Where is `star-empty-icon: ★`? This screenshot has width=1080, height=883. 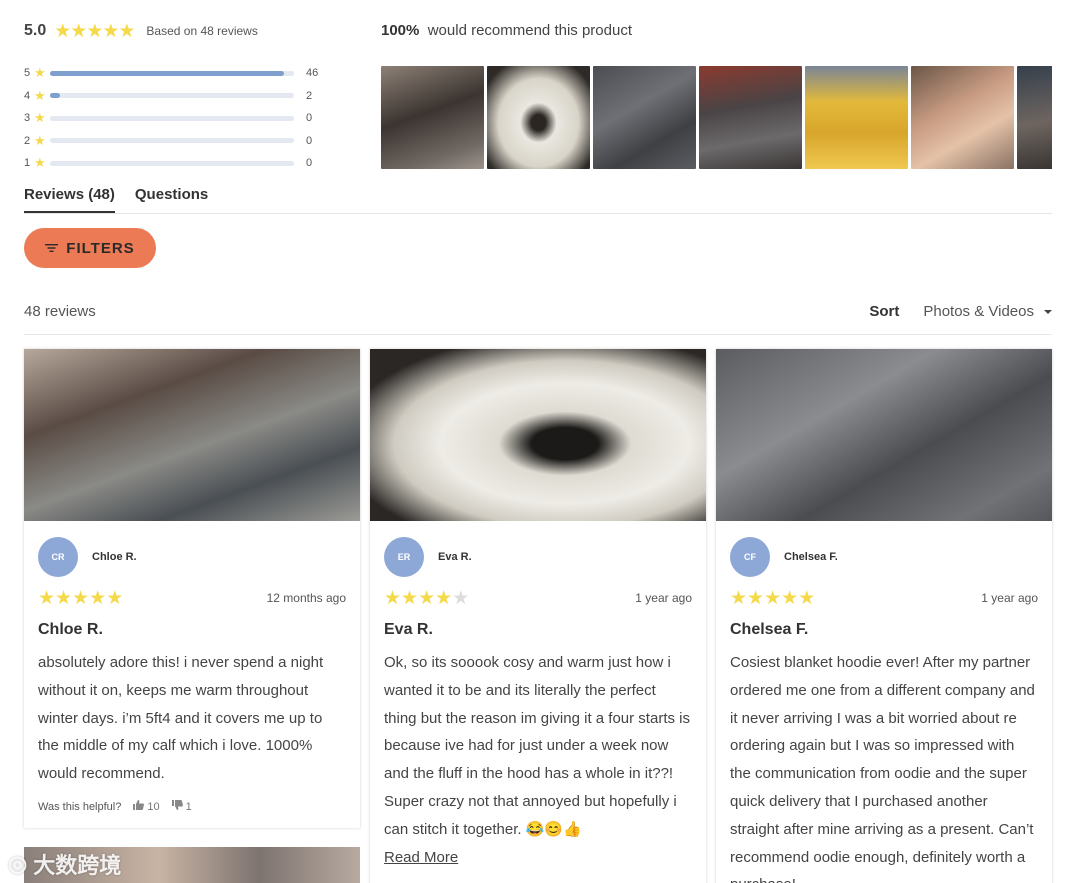 star-empty-icon: ★ is located at coordinates (460, 598).